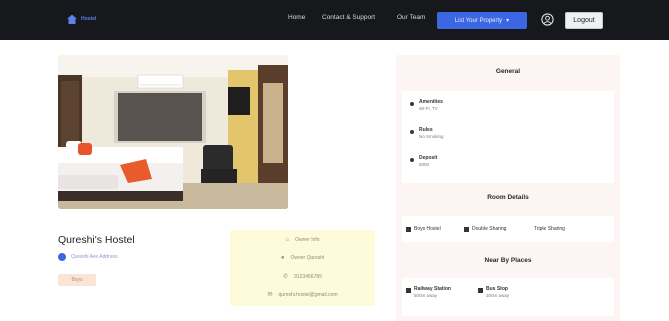 This screenshot has width=669, height=321. What do you see at coordinates (308, 295) in the screenshot?
I see `contact-text: qureshi.hostel@gmail.com` at bounding box center [308, 295].